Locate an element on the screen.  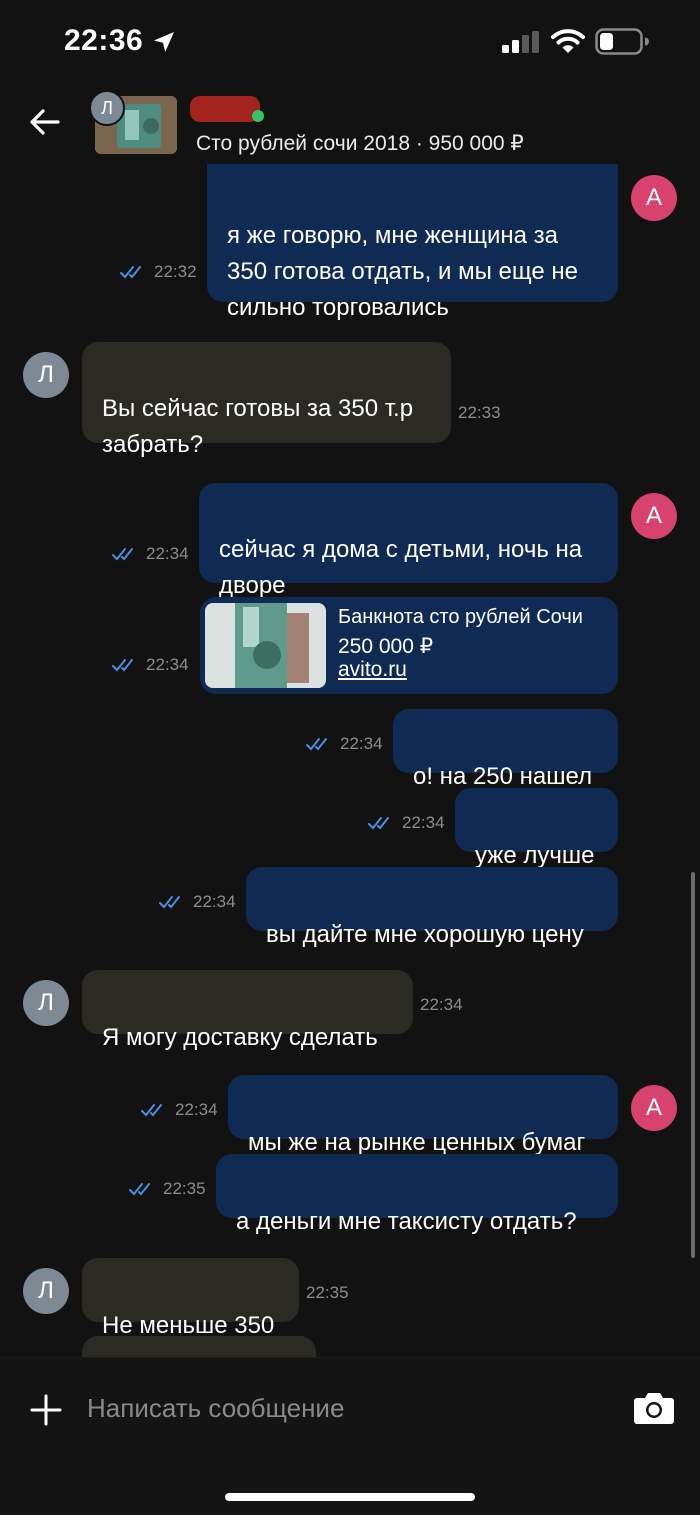
wifi-icon is located at coordinates (568, 41).